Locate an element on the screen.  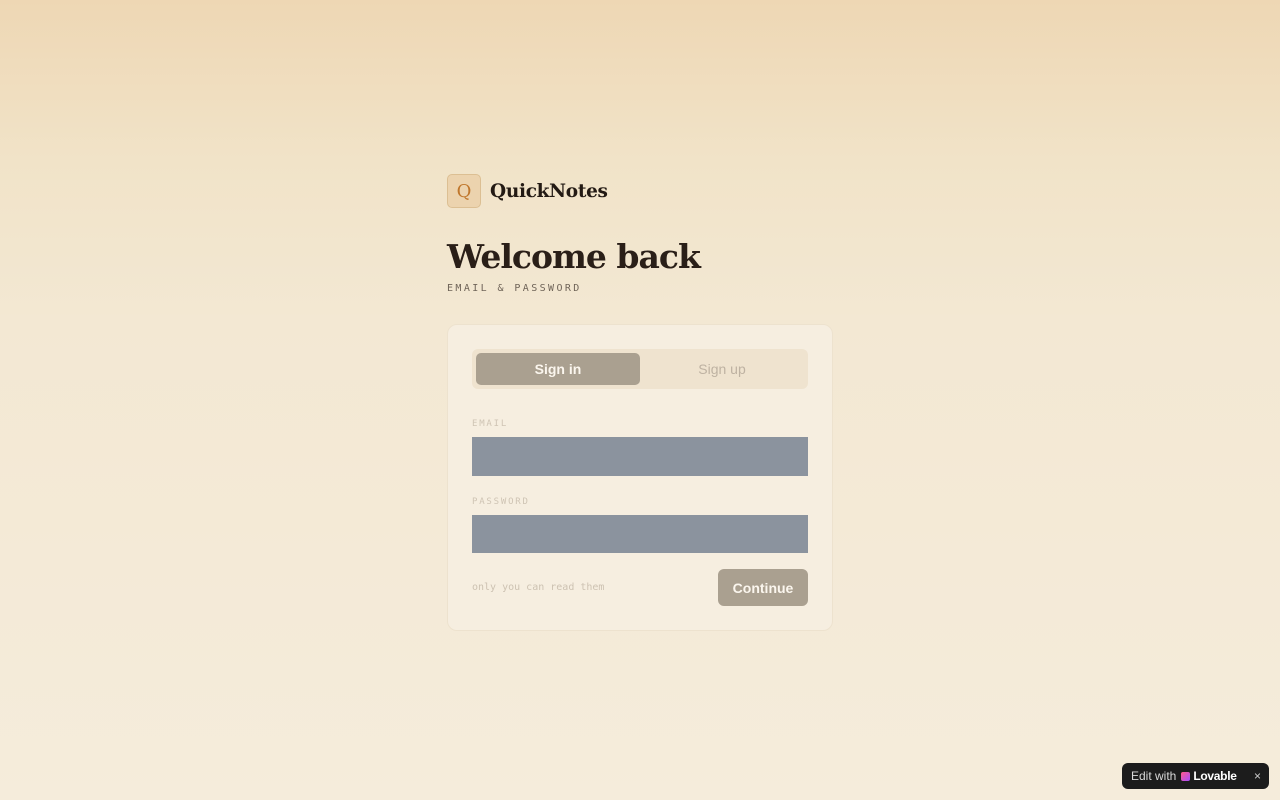
lovable-heart-icon is located at coordinates (1186, 776).